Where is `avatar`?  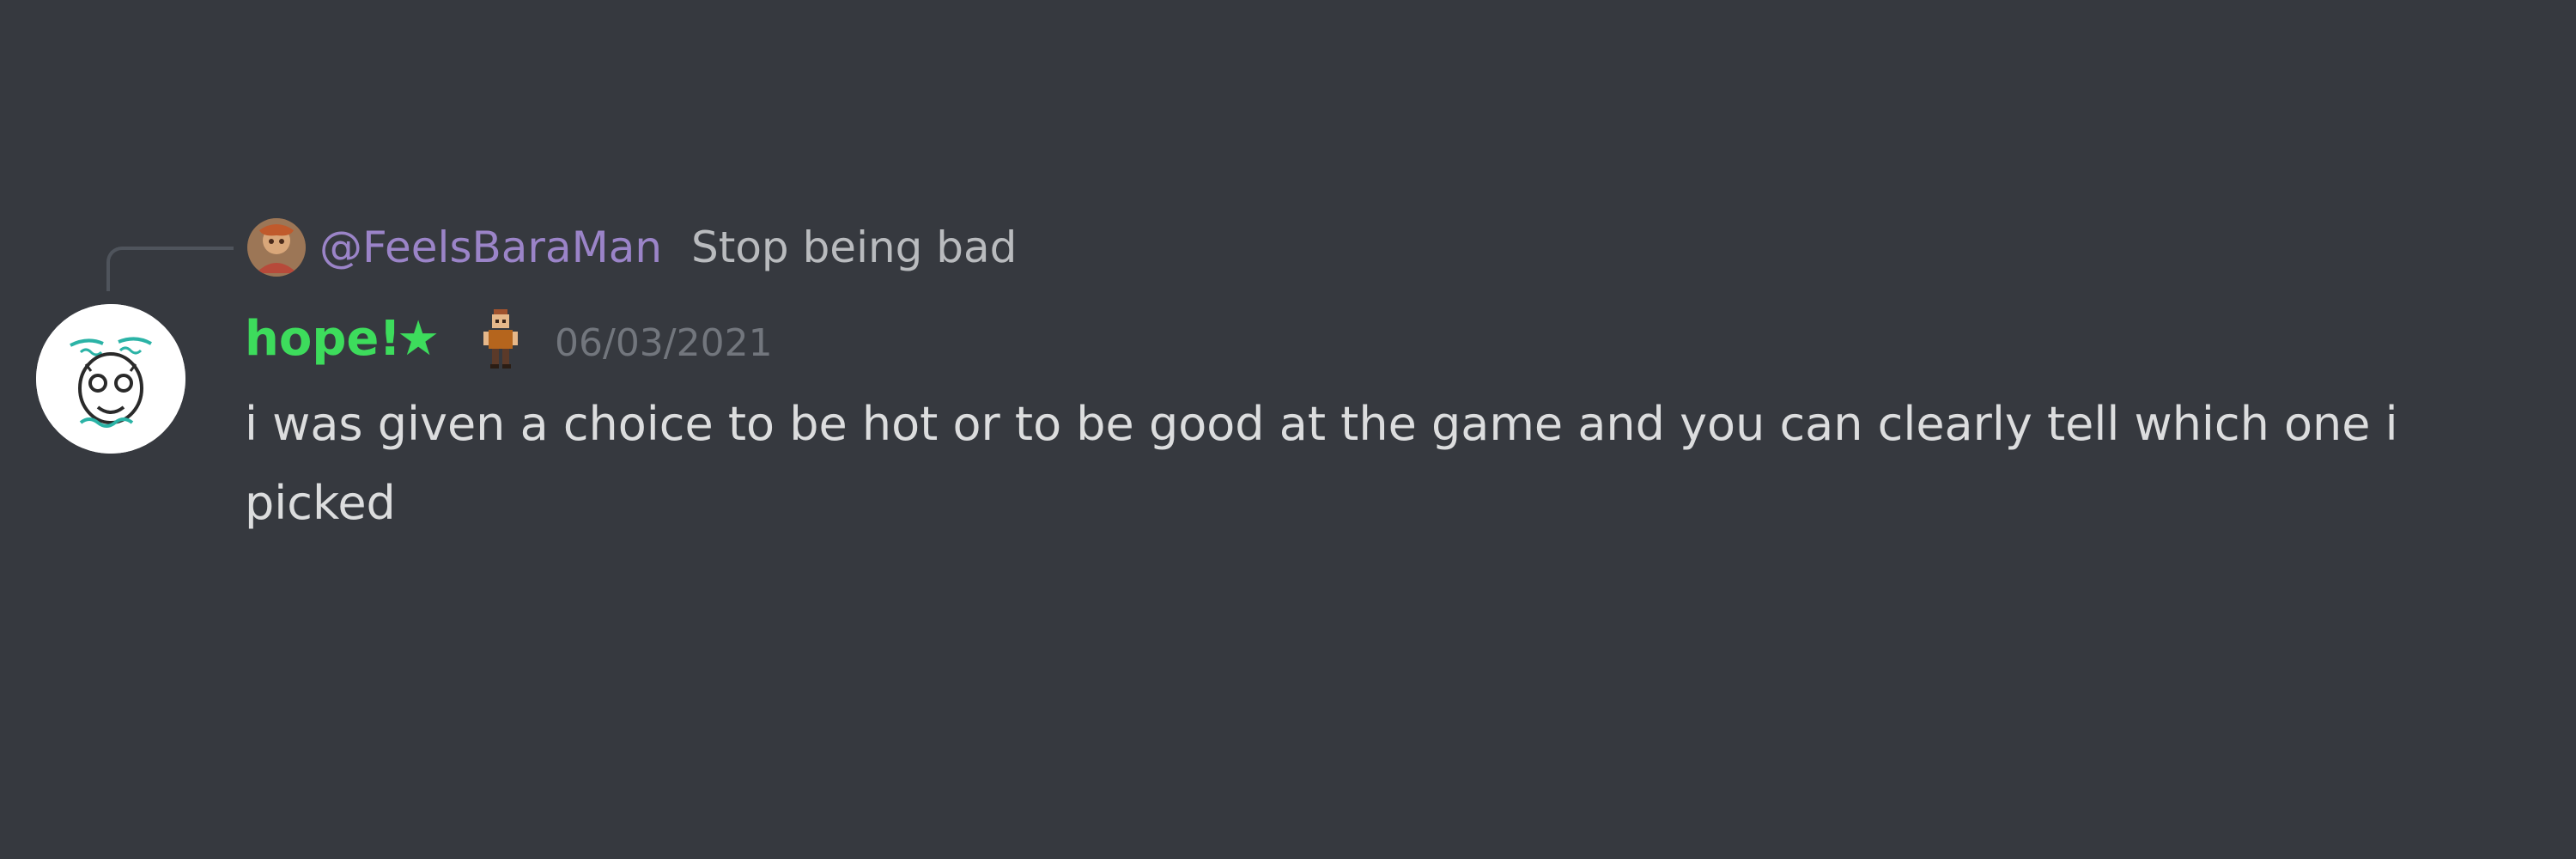 avatar is located at coordinates (111, 379).